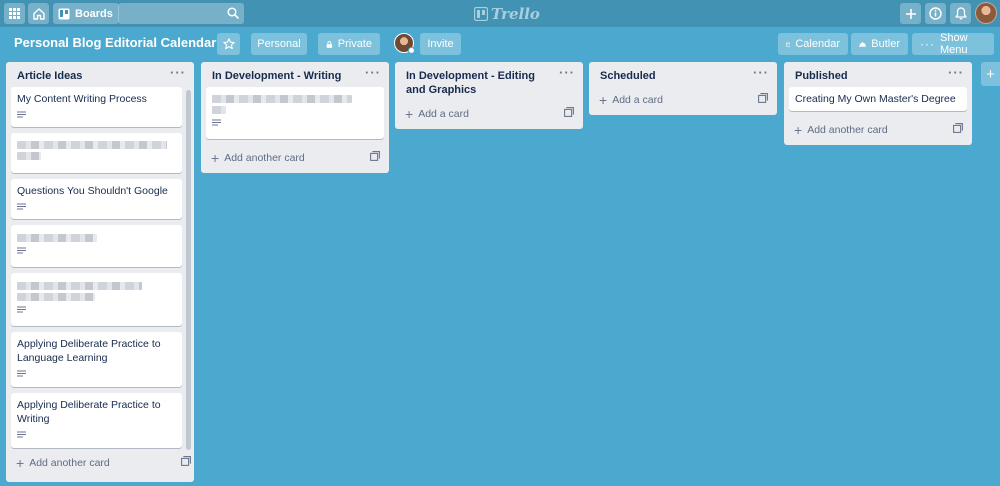  What do you see at coordinates (990, 74) in the screenshot?
I see `add-list-button: +` at bounding box center [990, 74].